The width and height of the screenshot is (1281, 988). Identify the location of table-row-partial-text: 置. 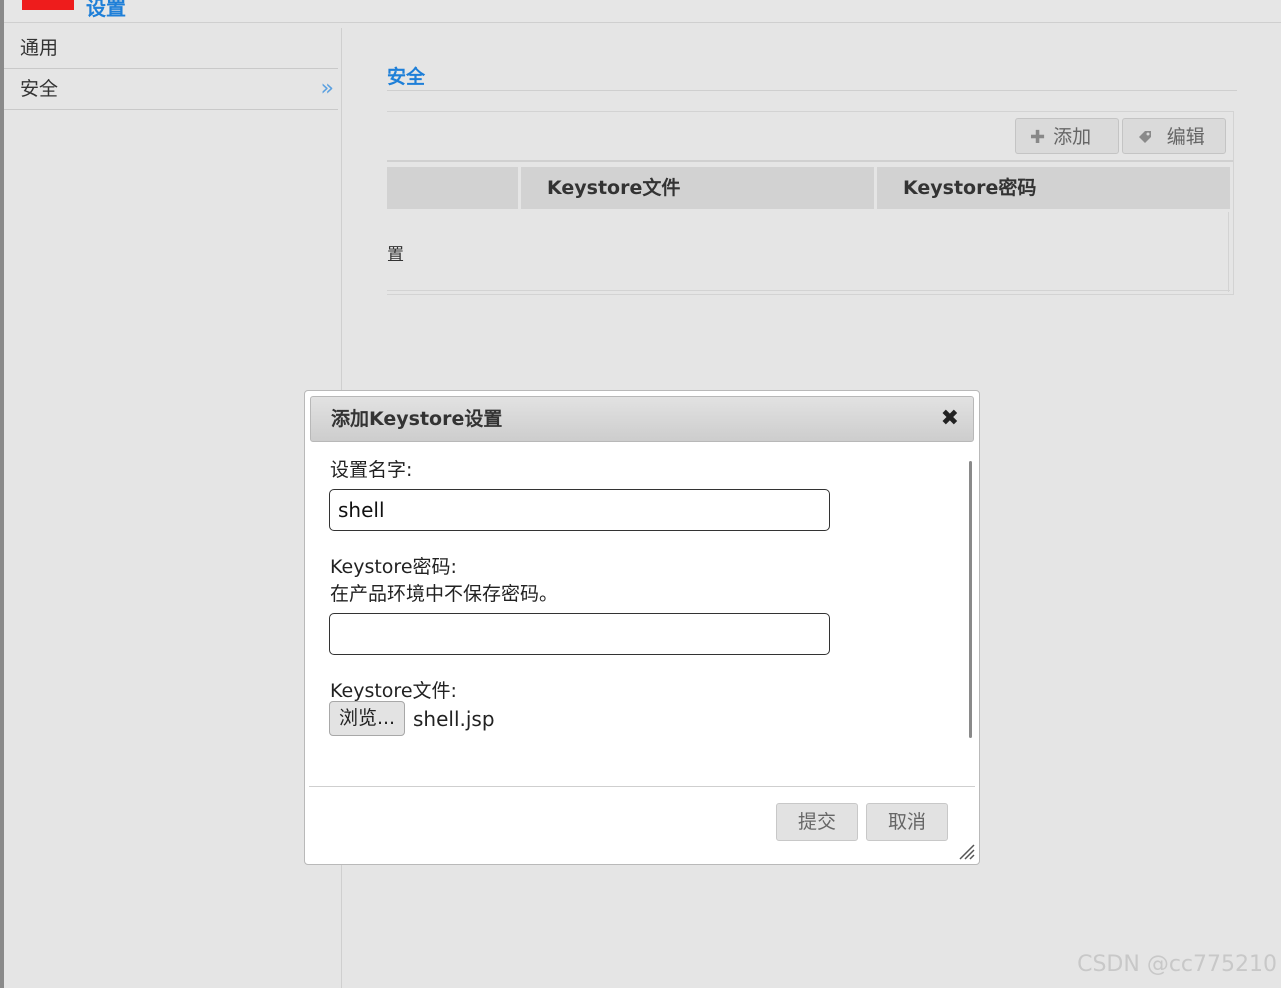
(395, 255).